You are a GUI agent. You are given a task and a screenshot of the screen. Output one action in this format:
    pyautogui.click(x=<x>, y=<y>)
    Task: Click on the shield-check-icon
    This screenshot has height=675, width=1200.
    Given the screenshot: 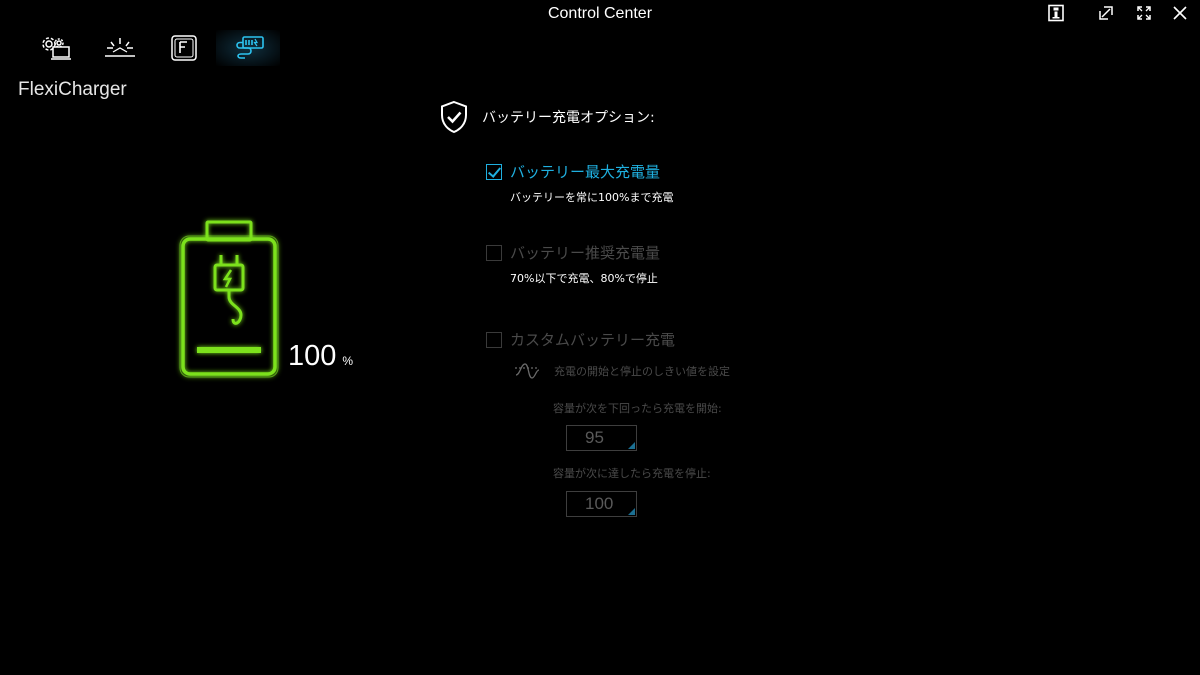 What is the action you would take?
    pyautogui.click(x=454, y=117)
    